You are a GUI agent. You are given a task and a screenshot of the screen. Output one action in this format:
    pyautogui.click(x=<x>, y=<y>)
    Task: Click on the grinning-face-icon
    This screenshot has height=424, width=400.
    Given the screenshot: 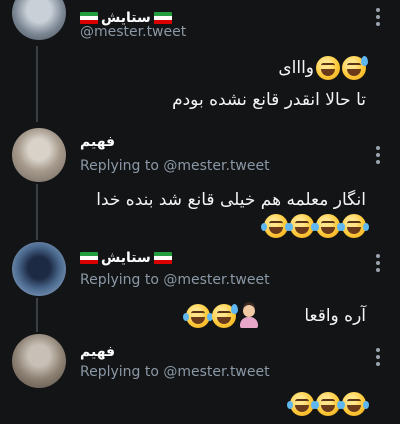 What is the action you would take?
    pyautogui.click(x=328, y=68)
    